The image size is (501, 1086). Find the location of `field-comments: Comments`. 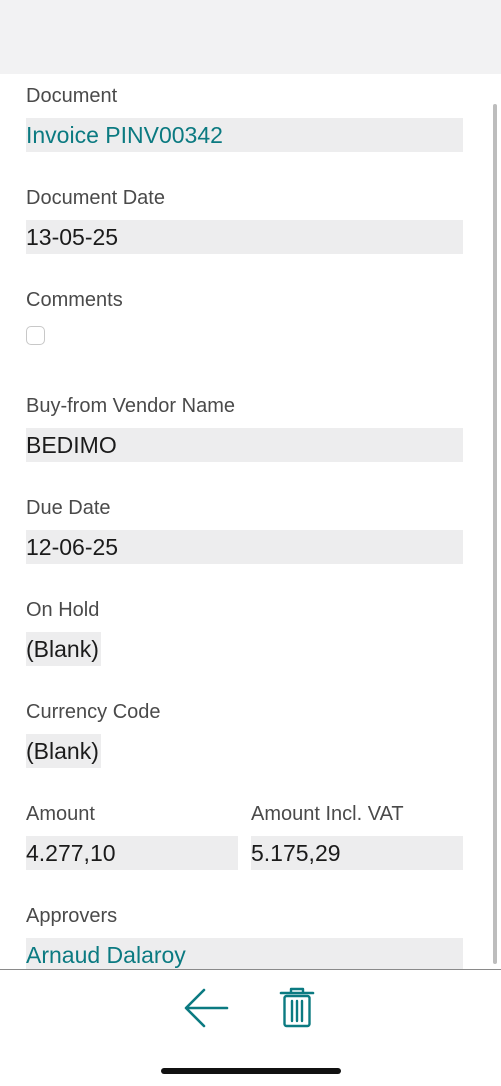

field-comments: Comments is located at coordinates (74, 316).